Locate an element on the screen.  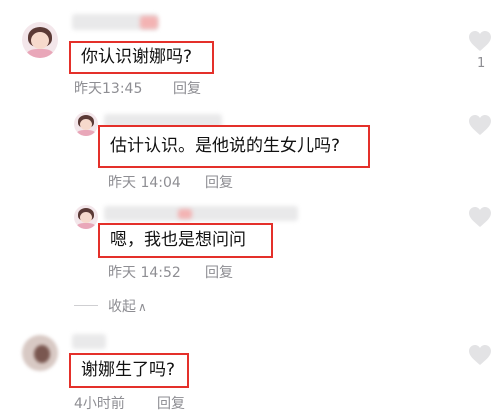
comment-time: 昨天 14:04 is located at coordinates (144, 183).